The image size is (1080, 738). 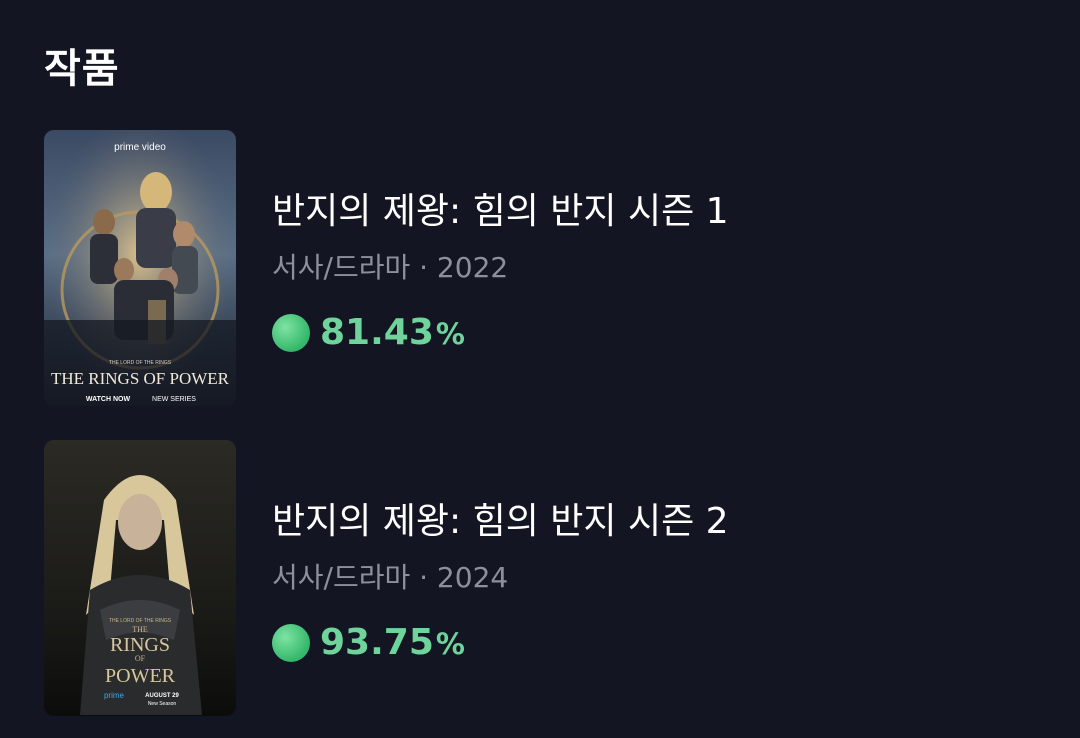 What do you see at coordinates (500, 208) in the screenshot?
I see `item-title: 반지의 제왕: 힘의 반지 시즌 1` at bounding box center [500, 208].